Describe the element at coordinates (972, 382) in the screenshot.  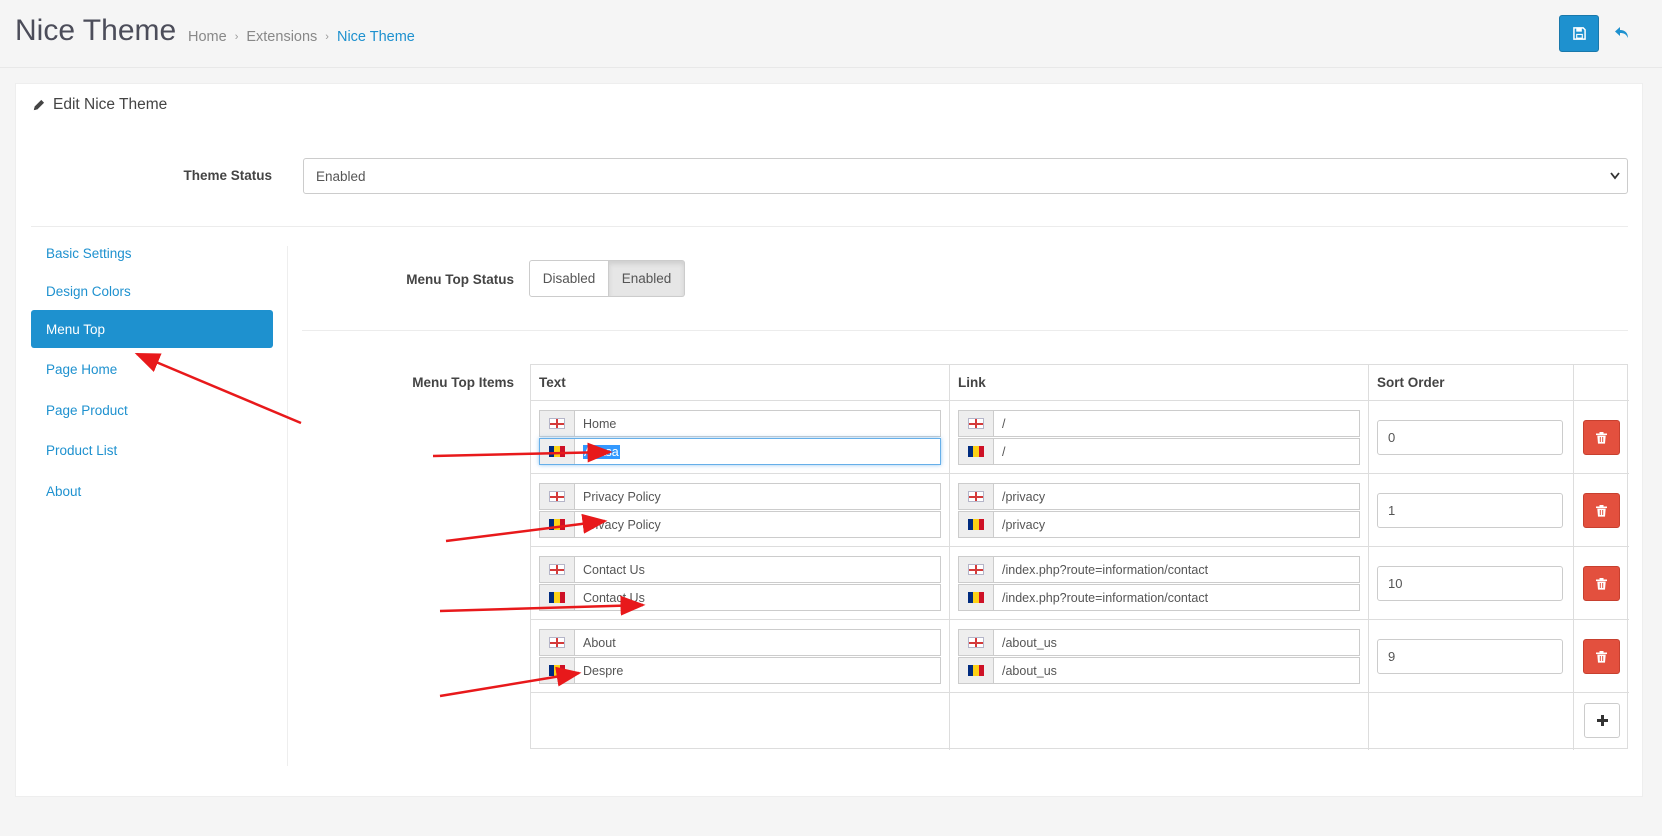
I see `column-header-link: Link` at that location.